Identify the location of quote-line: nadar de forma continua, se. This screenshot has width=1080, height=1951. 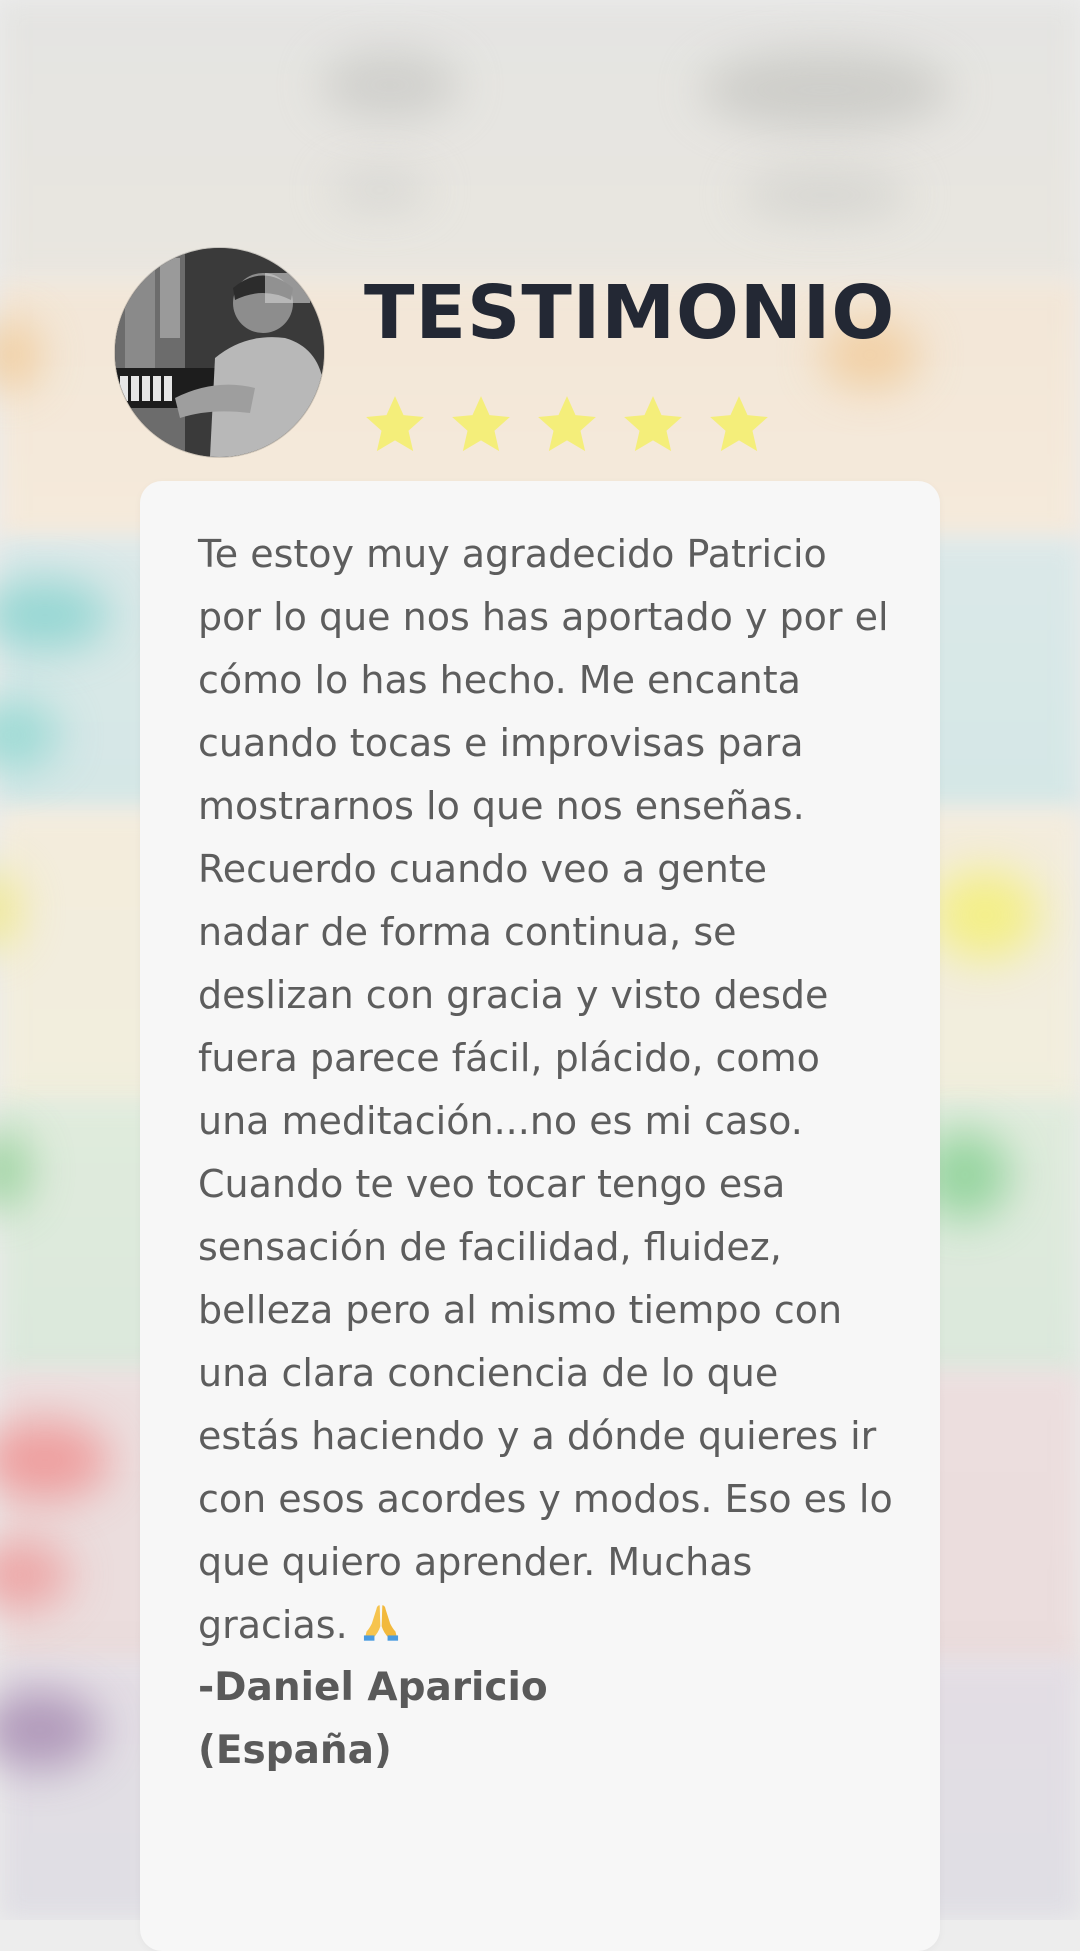
(467, 932).